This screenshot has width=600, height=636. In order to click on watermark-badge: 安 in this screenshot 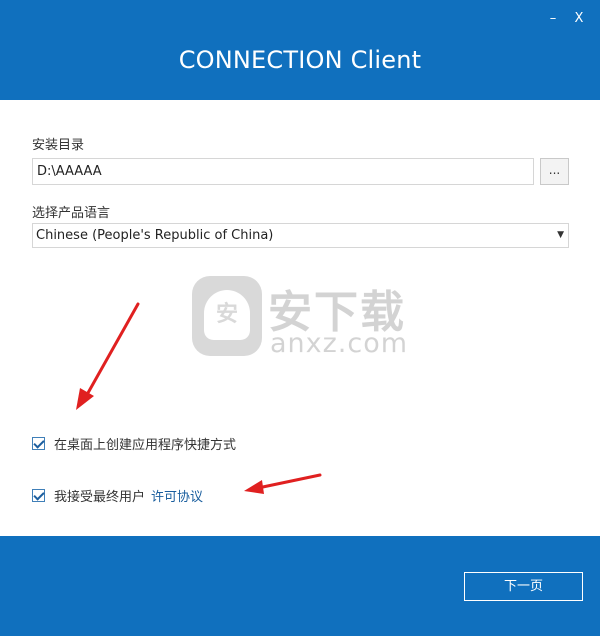, I will do `click(227, 315)`.